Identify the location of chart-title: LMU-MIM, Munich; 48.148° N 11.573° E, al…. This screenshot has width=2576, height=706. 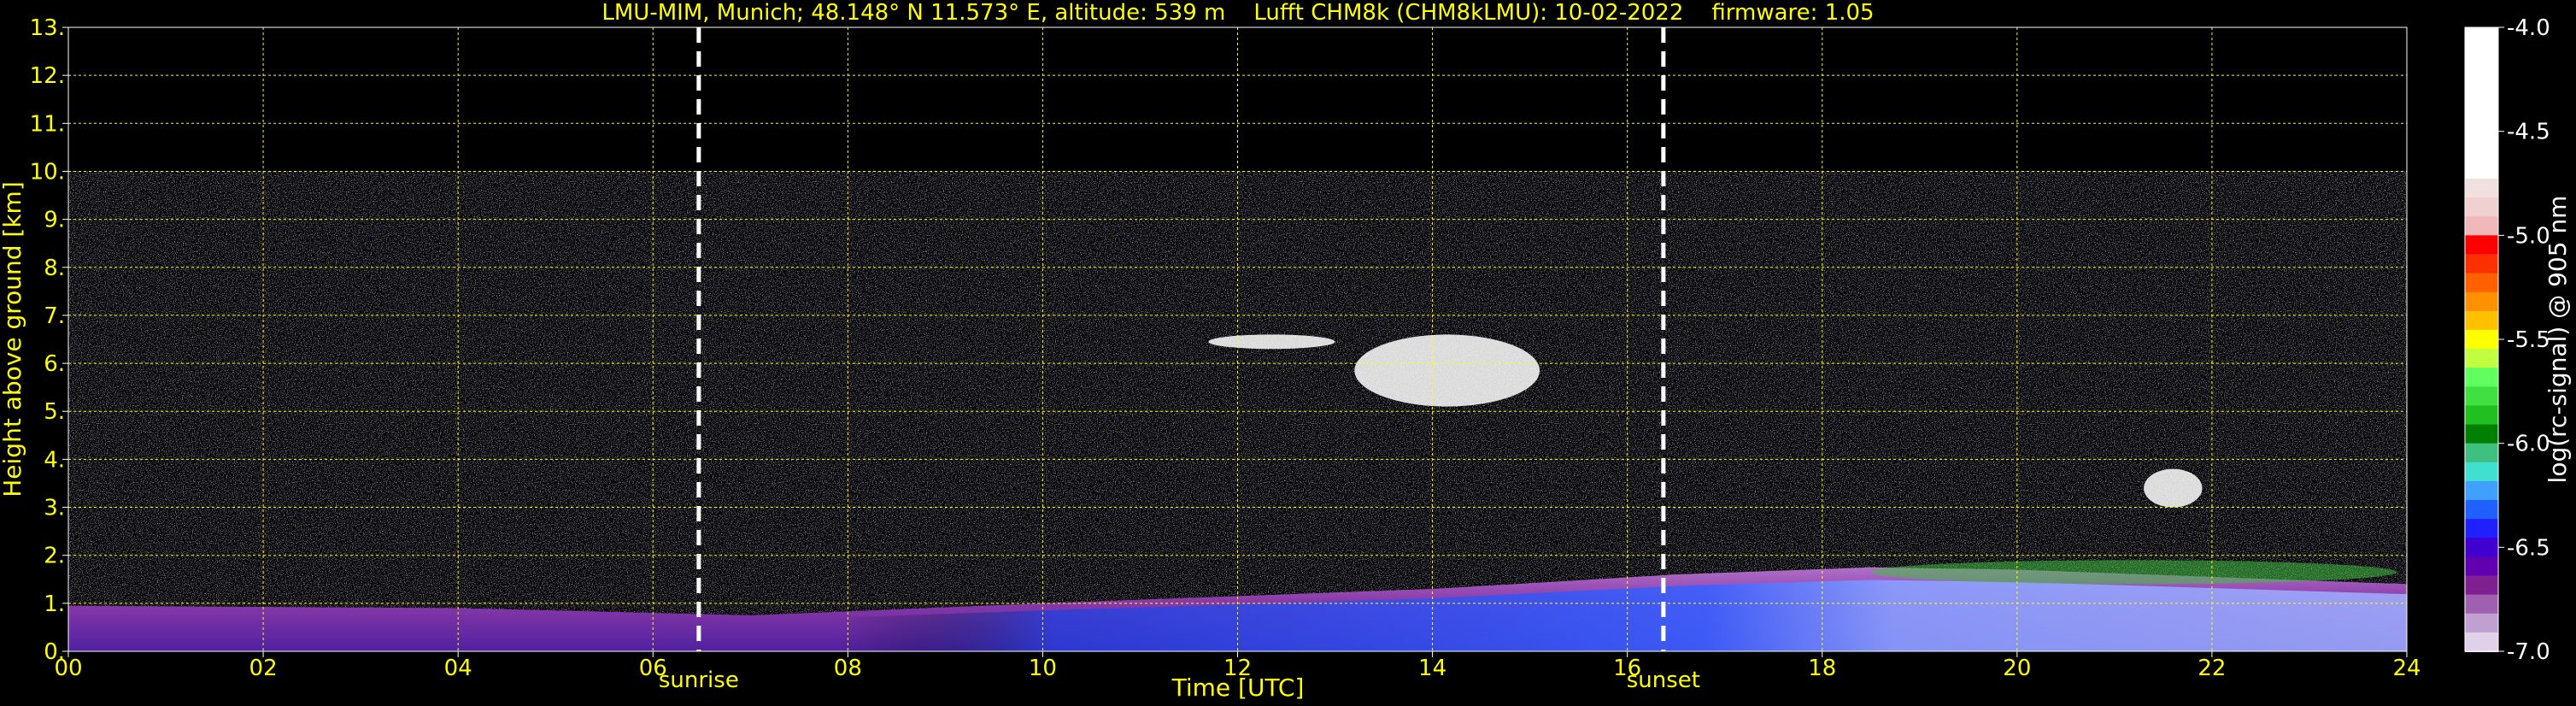
(1237, 13).